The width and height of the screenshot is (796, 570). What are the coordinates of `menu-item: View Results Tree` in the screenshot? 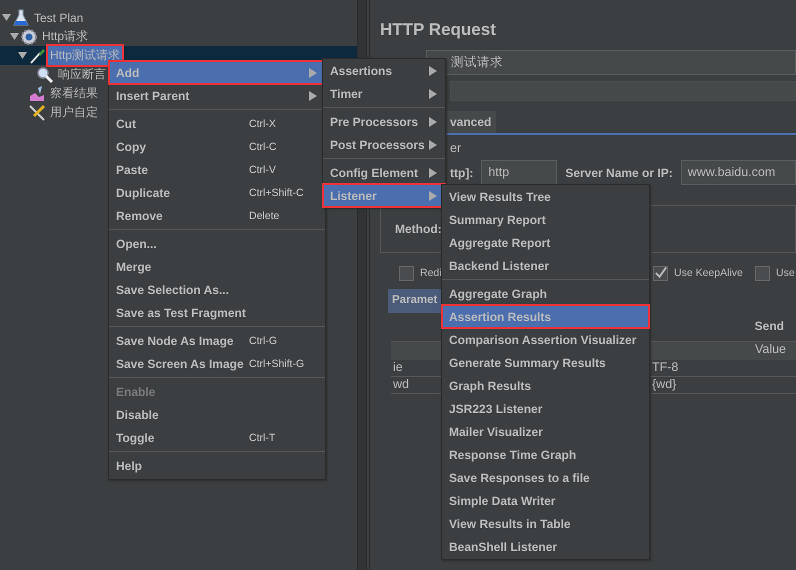 It's located at (545, 196).